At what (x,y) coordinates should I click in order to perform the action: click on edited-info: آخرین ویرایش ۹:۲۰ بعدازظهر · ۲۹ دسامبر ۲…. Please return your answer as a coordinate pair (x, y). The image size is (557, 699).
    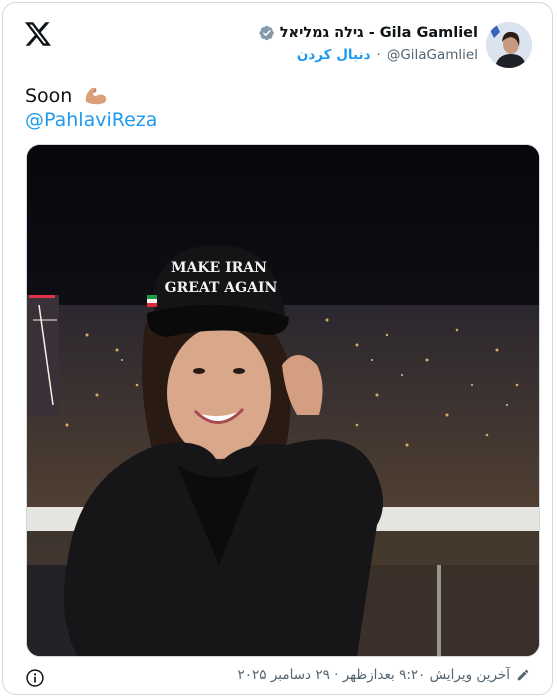
    Looking at the image, I should click on (384, 675).